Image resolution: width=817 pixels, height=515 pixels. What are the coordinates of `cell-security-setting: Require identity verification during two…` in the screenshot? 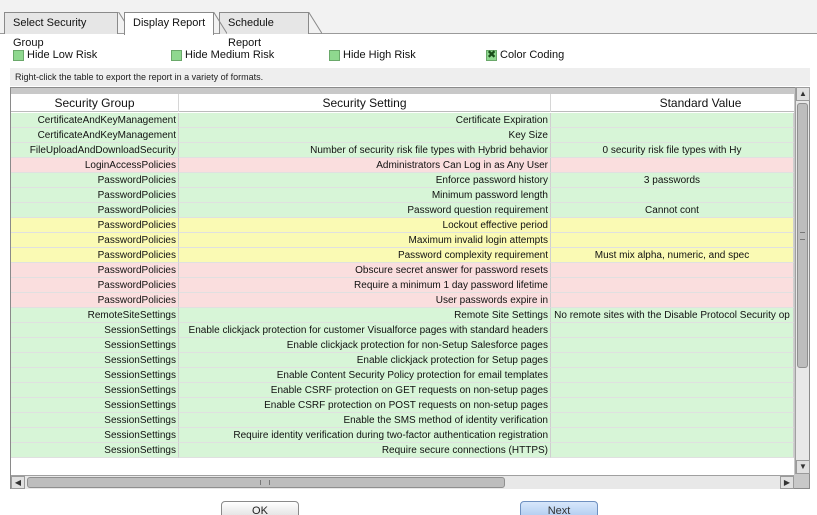 It's located at (365, 435).